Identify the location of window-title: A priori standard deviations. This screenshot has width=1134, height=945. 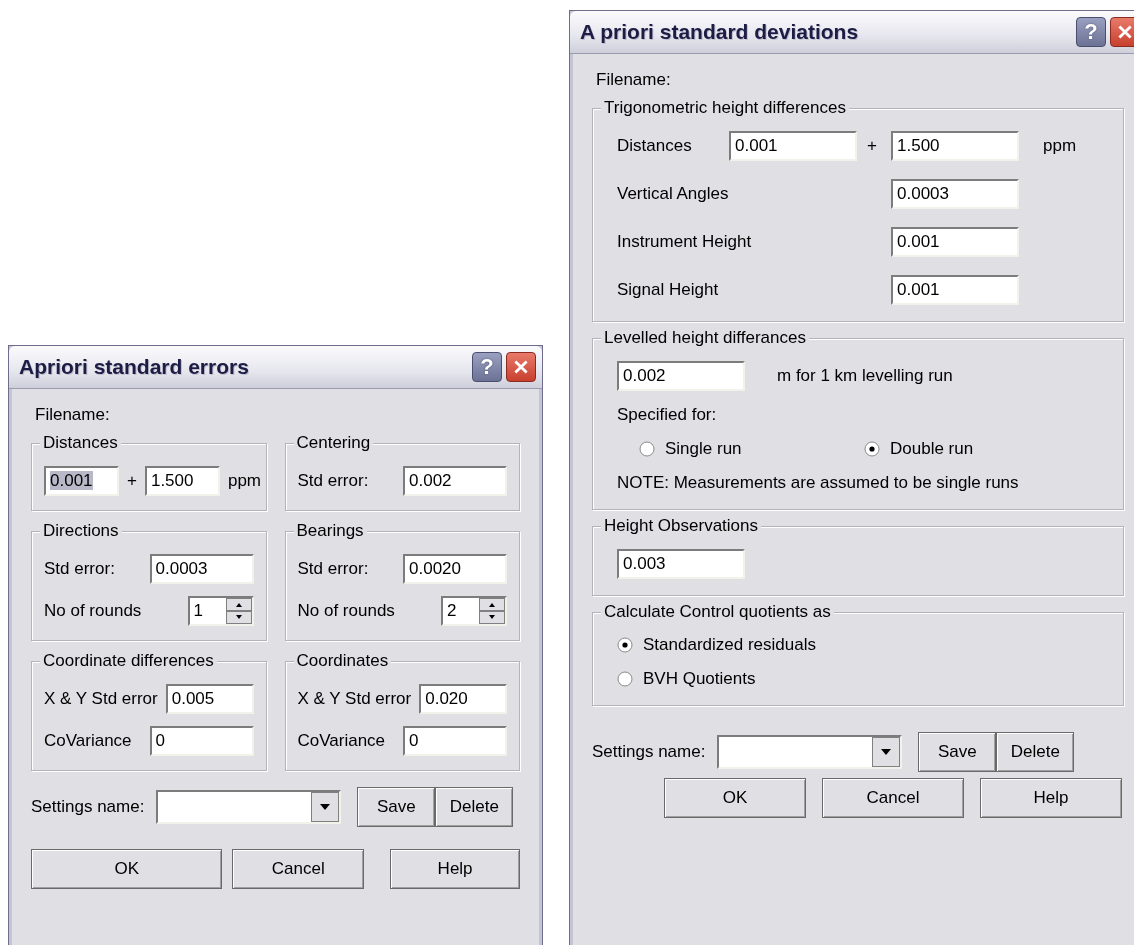
(720, 32).